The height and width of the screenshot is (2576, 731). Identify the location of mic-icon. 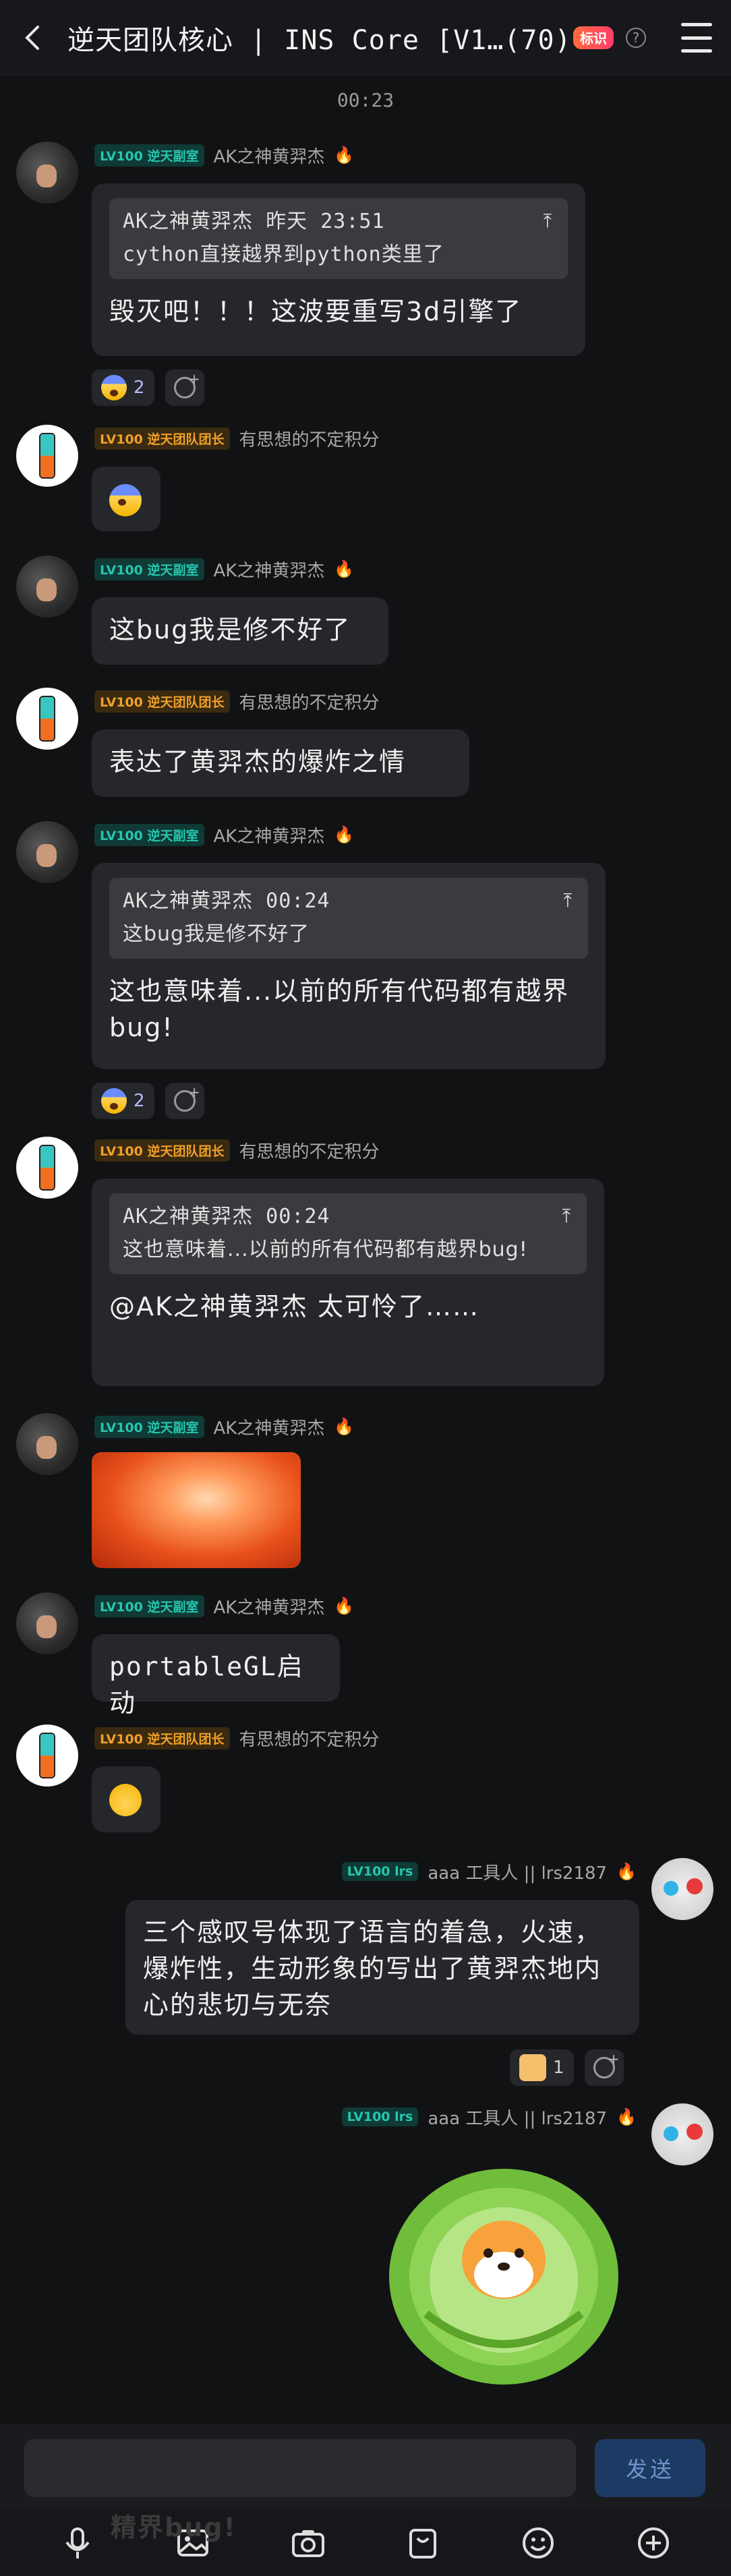
(77, 2543).